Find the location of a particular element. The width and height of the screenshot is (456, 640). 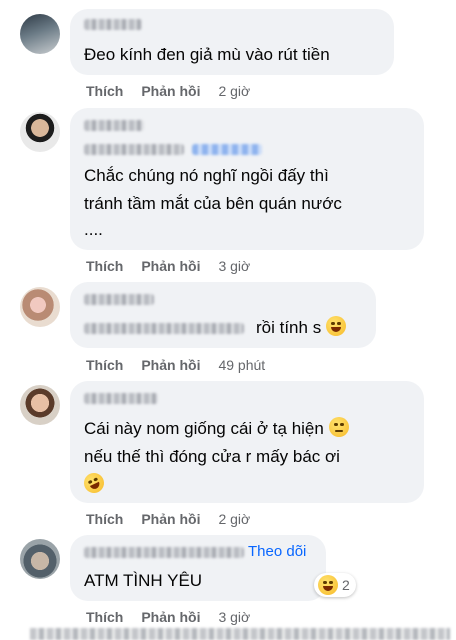

comment-text-line-2: nếu thế thì đóng cửa r mấy bác ơi is located at coordinates (212, 456).